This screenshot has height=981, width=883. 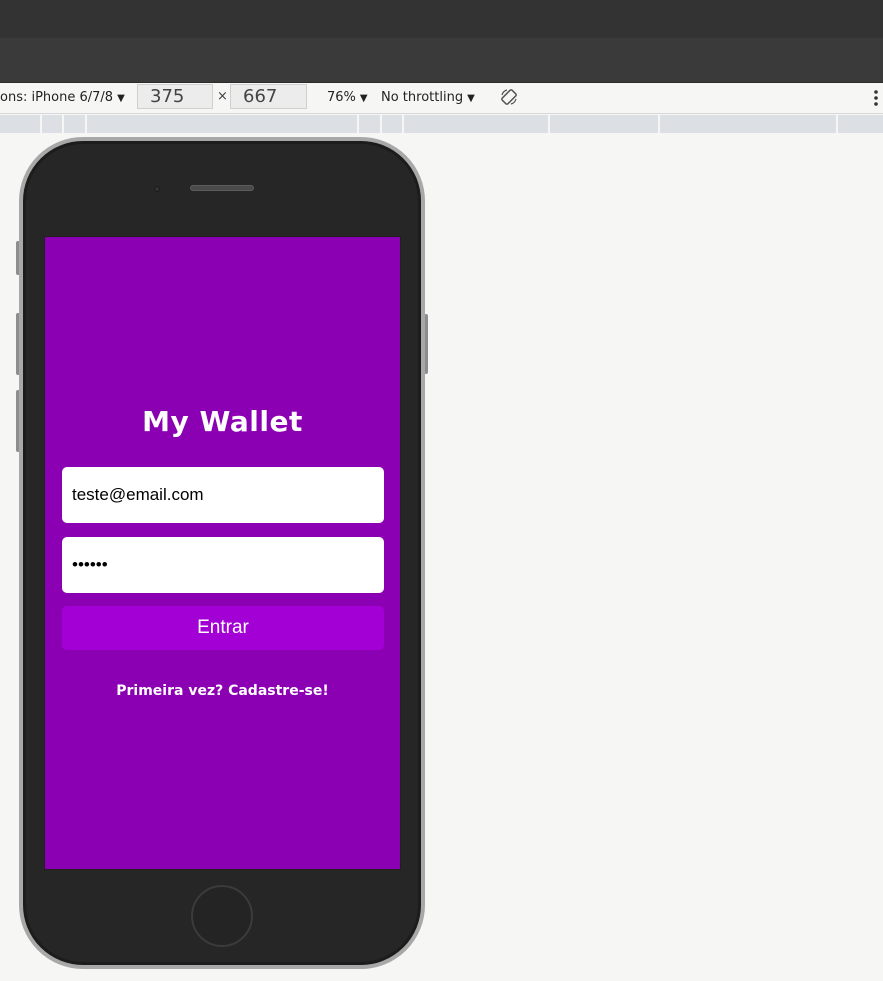 I want to click on zoom-label: 76%, so click(x=341, y=97).